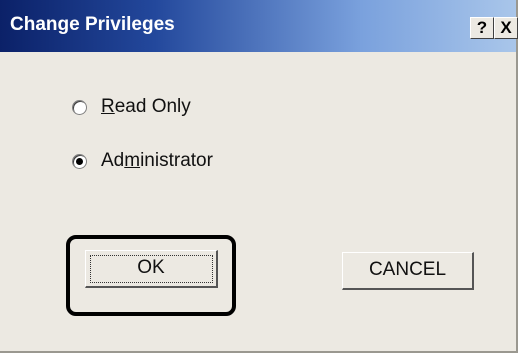  I want to click on radio-administrator-circle, so click(79, 161).